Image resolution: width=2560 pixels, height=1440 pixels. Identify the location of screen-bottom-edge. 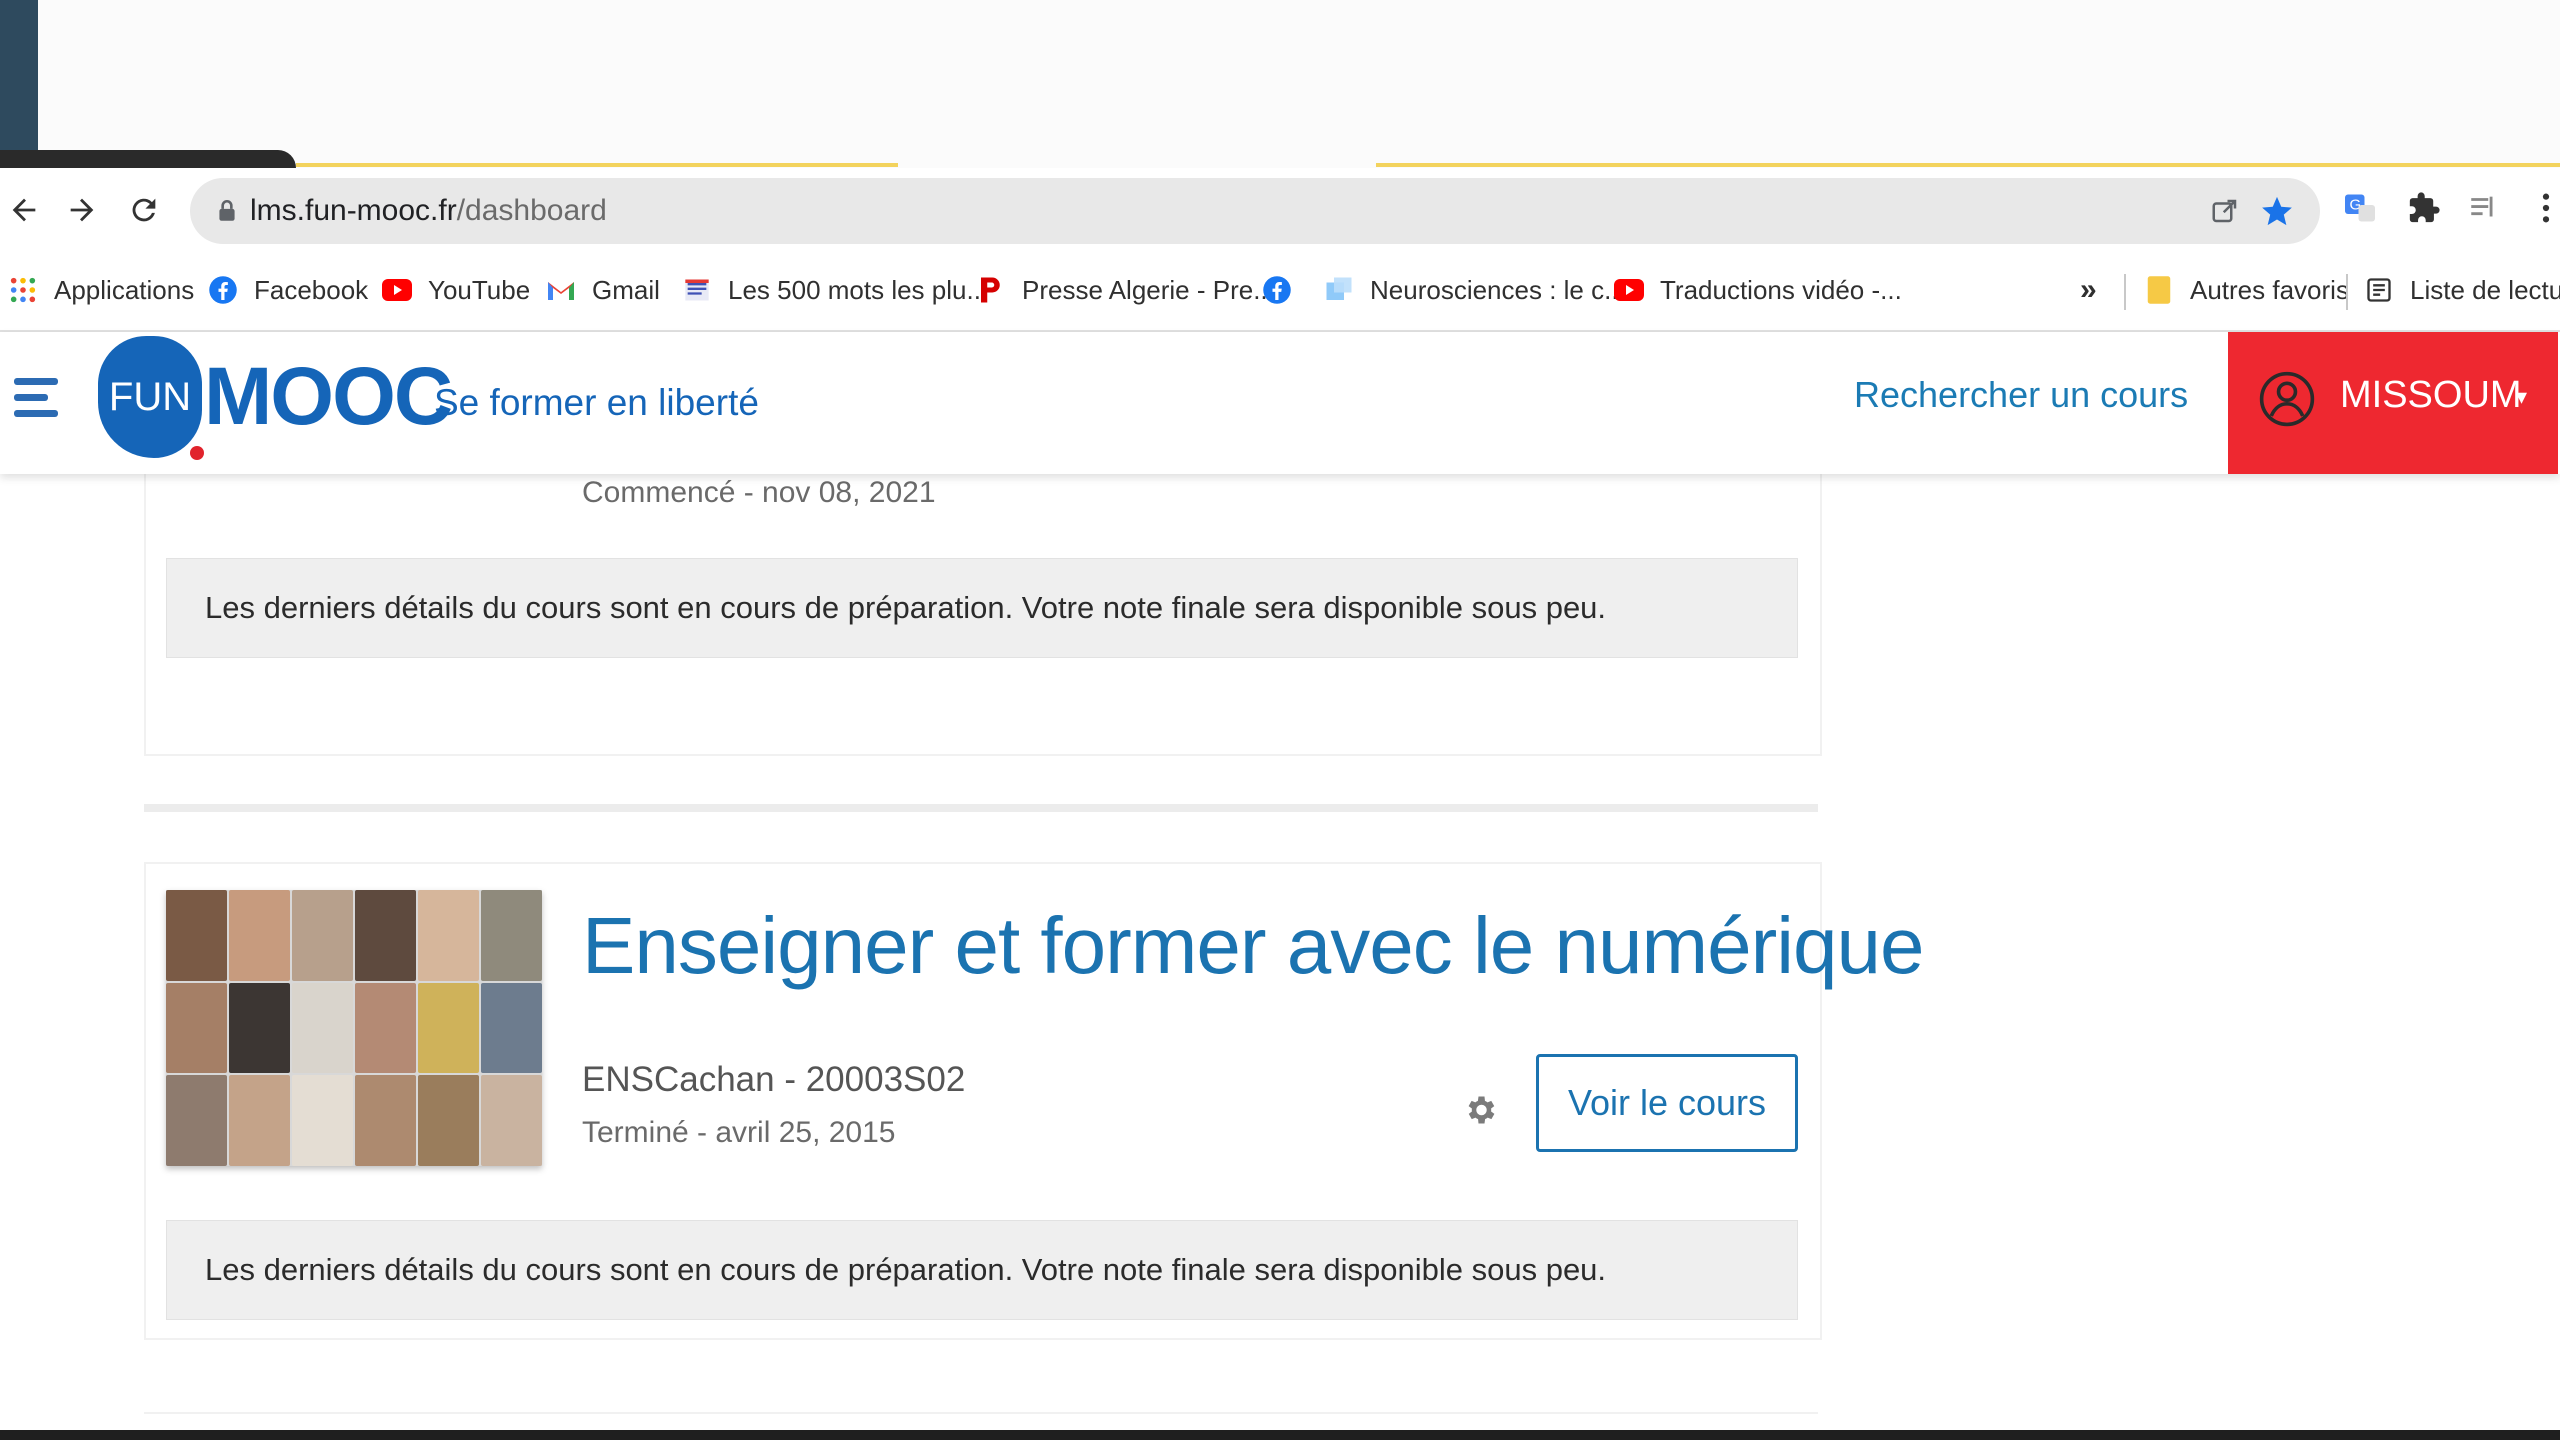
(1280, 1435).